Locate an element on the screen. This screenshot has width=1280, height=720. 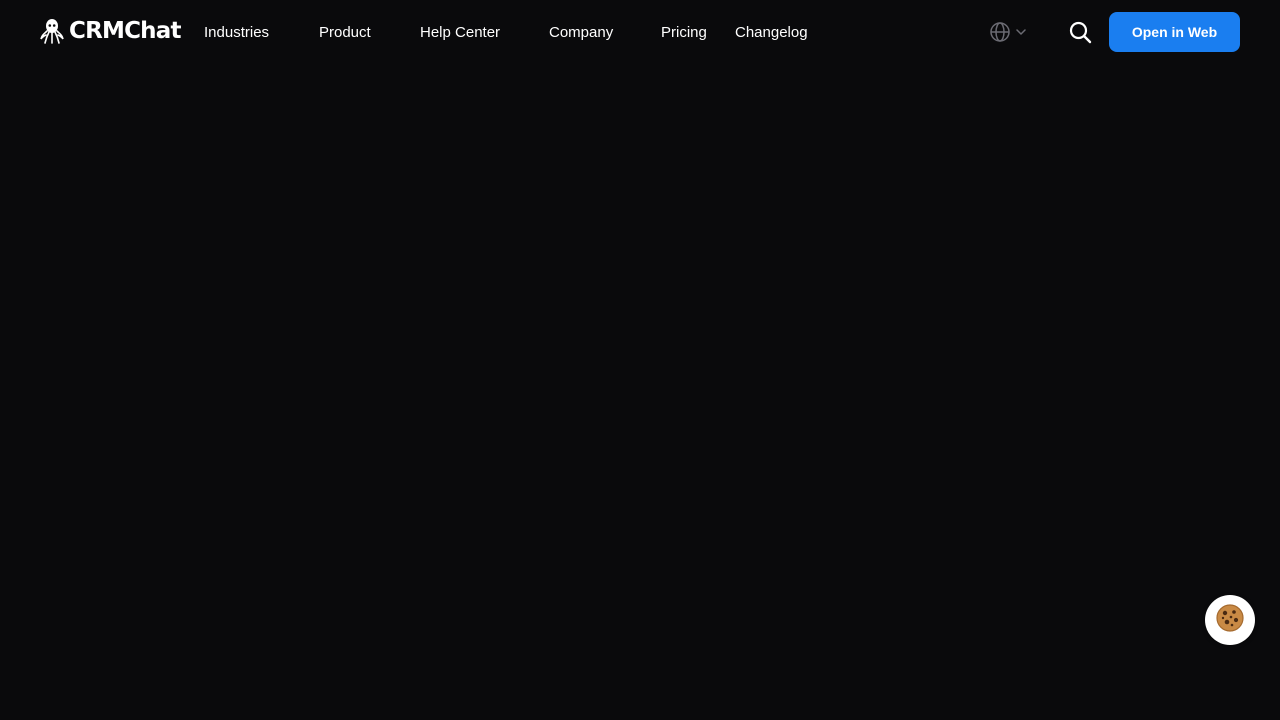
octopus-icon is located at coordinates (52, 31).